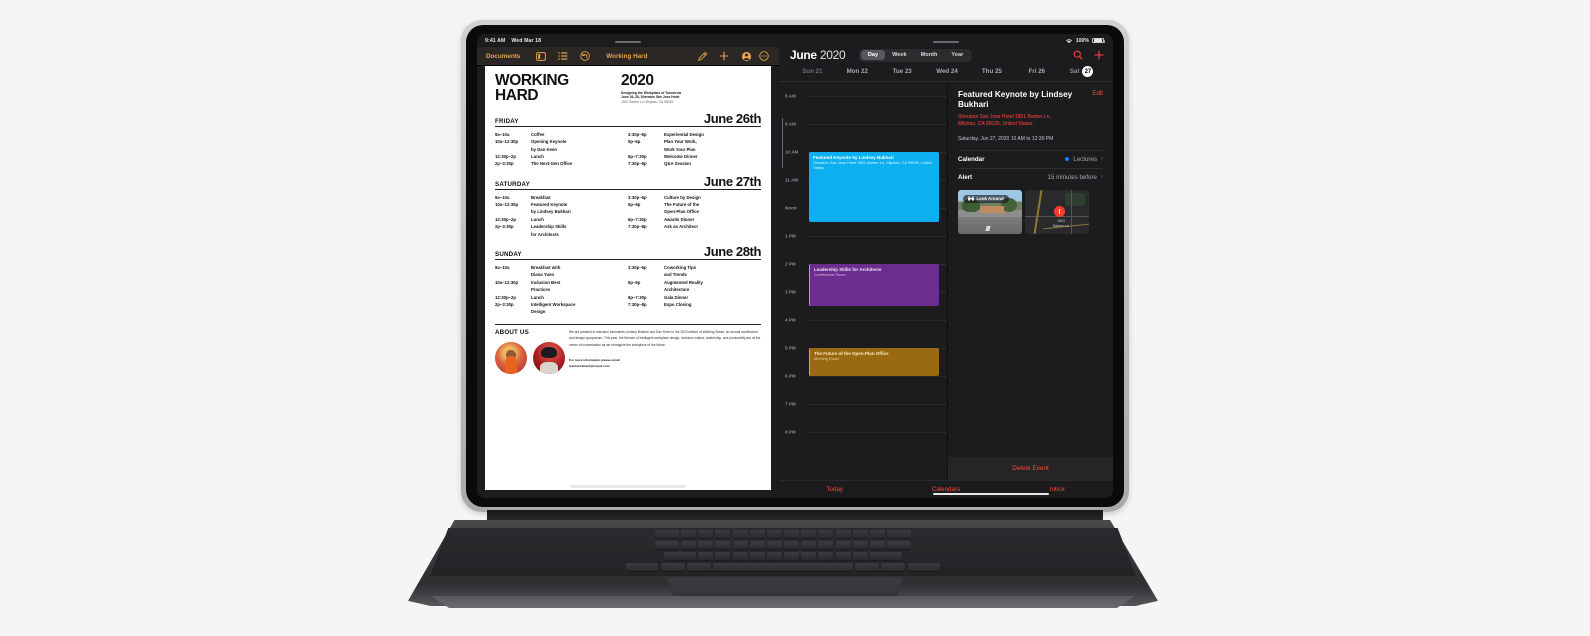 This screenshot has height=636, width=1590. I want to click on tab-week: Week, so click(899, 55).